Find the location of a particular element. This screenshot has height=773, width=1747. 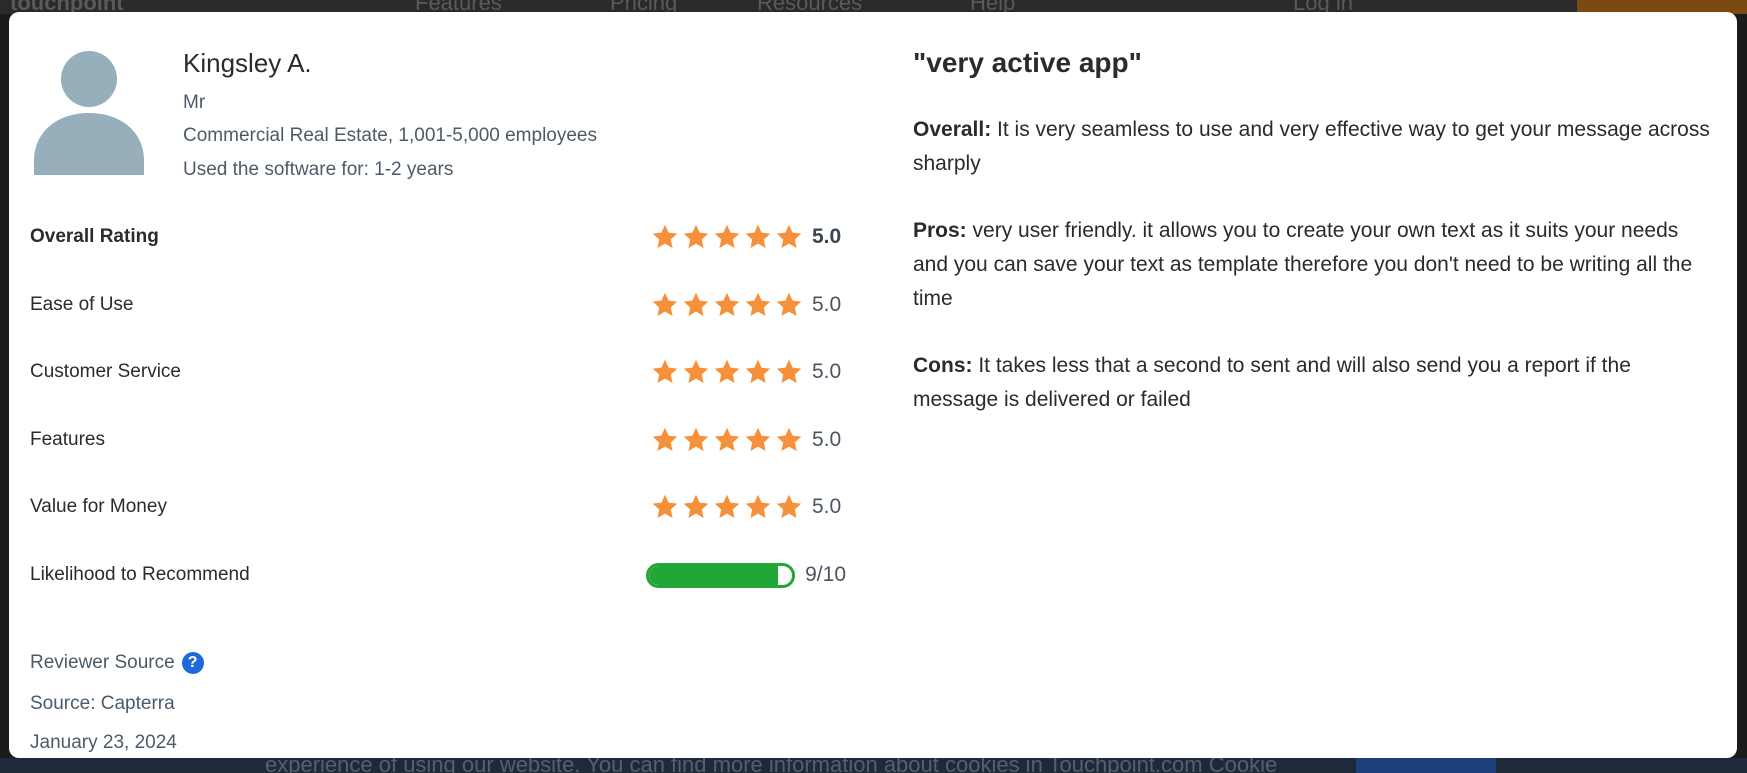

rating-row-ease-of-use: Ease of Use 5.0 is located at coordinates (438, 305).